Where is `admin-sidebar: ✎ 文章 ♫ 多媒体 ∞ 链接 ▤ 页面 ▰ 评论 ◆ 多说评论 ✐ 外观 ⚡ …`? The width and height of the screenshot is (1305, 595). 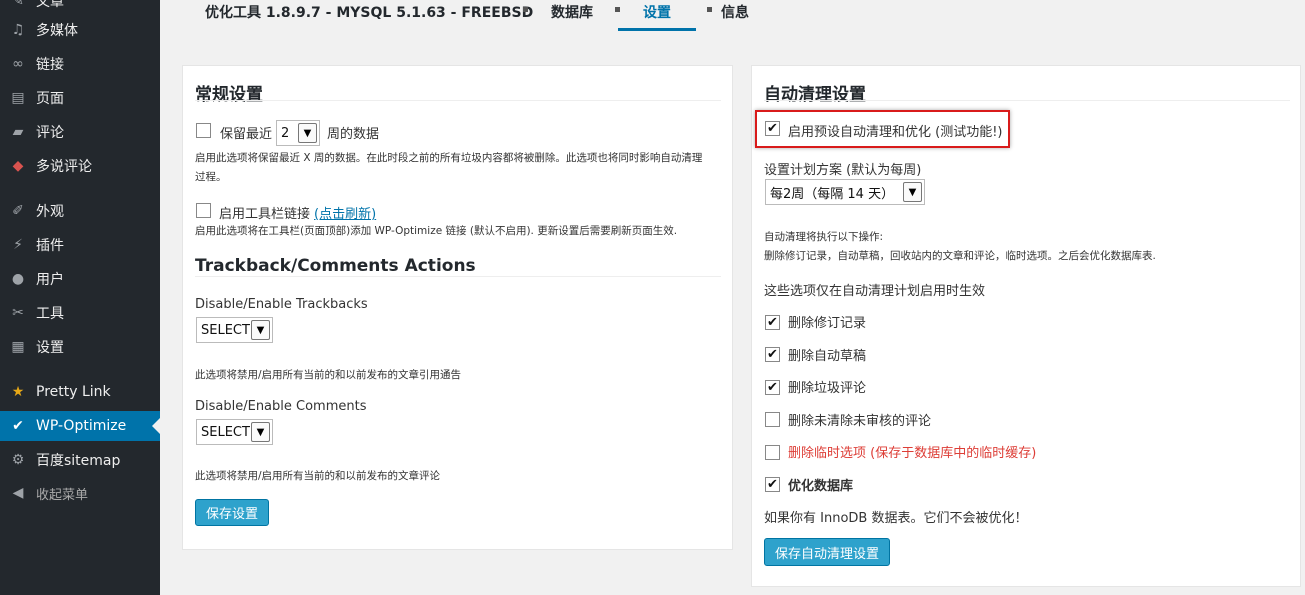 admin-sidebar: ✎ 文章 ♫ 多媒体 ∞ 链接 ▤ 页面 ▰ 评论 ◆ 多说评论 ✐ 外观 ⚡ … is located at coordinates (80, 297).